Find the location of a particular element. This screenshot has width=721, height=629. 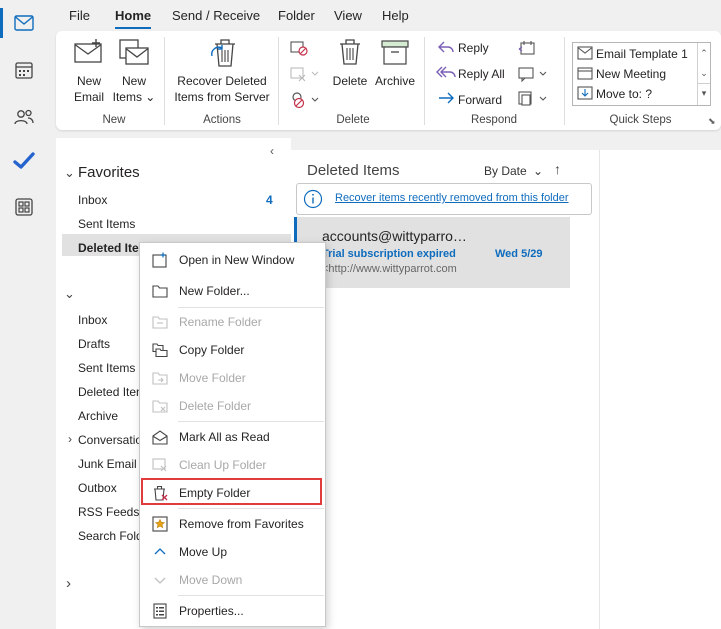

favorites-header: Favorites is located at coordinates (109, 172).